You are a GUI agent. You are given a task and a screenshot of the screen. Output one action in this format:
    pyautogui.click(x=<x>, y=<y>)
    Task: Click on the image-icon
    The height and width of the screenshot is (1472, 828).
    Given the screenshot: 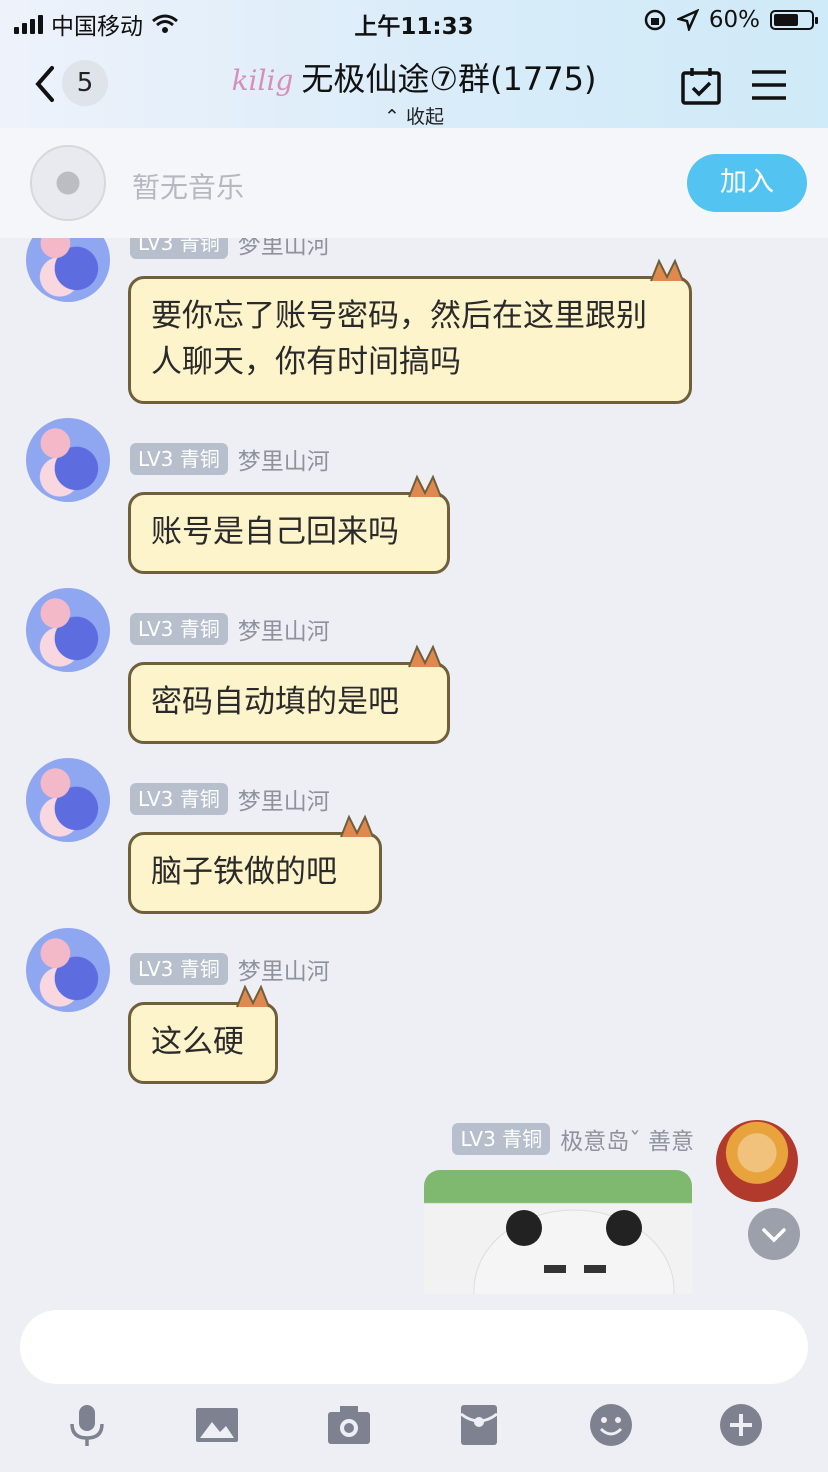 What is the action you would take?
    pyautogui.click(x=217, y=1425)
    